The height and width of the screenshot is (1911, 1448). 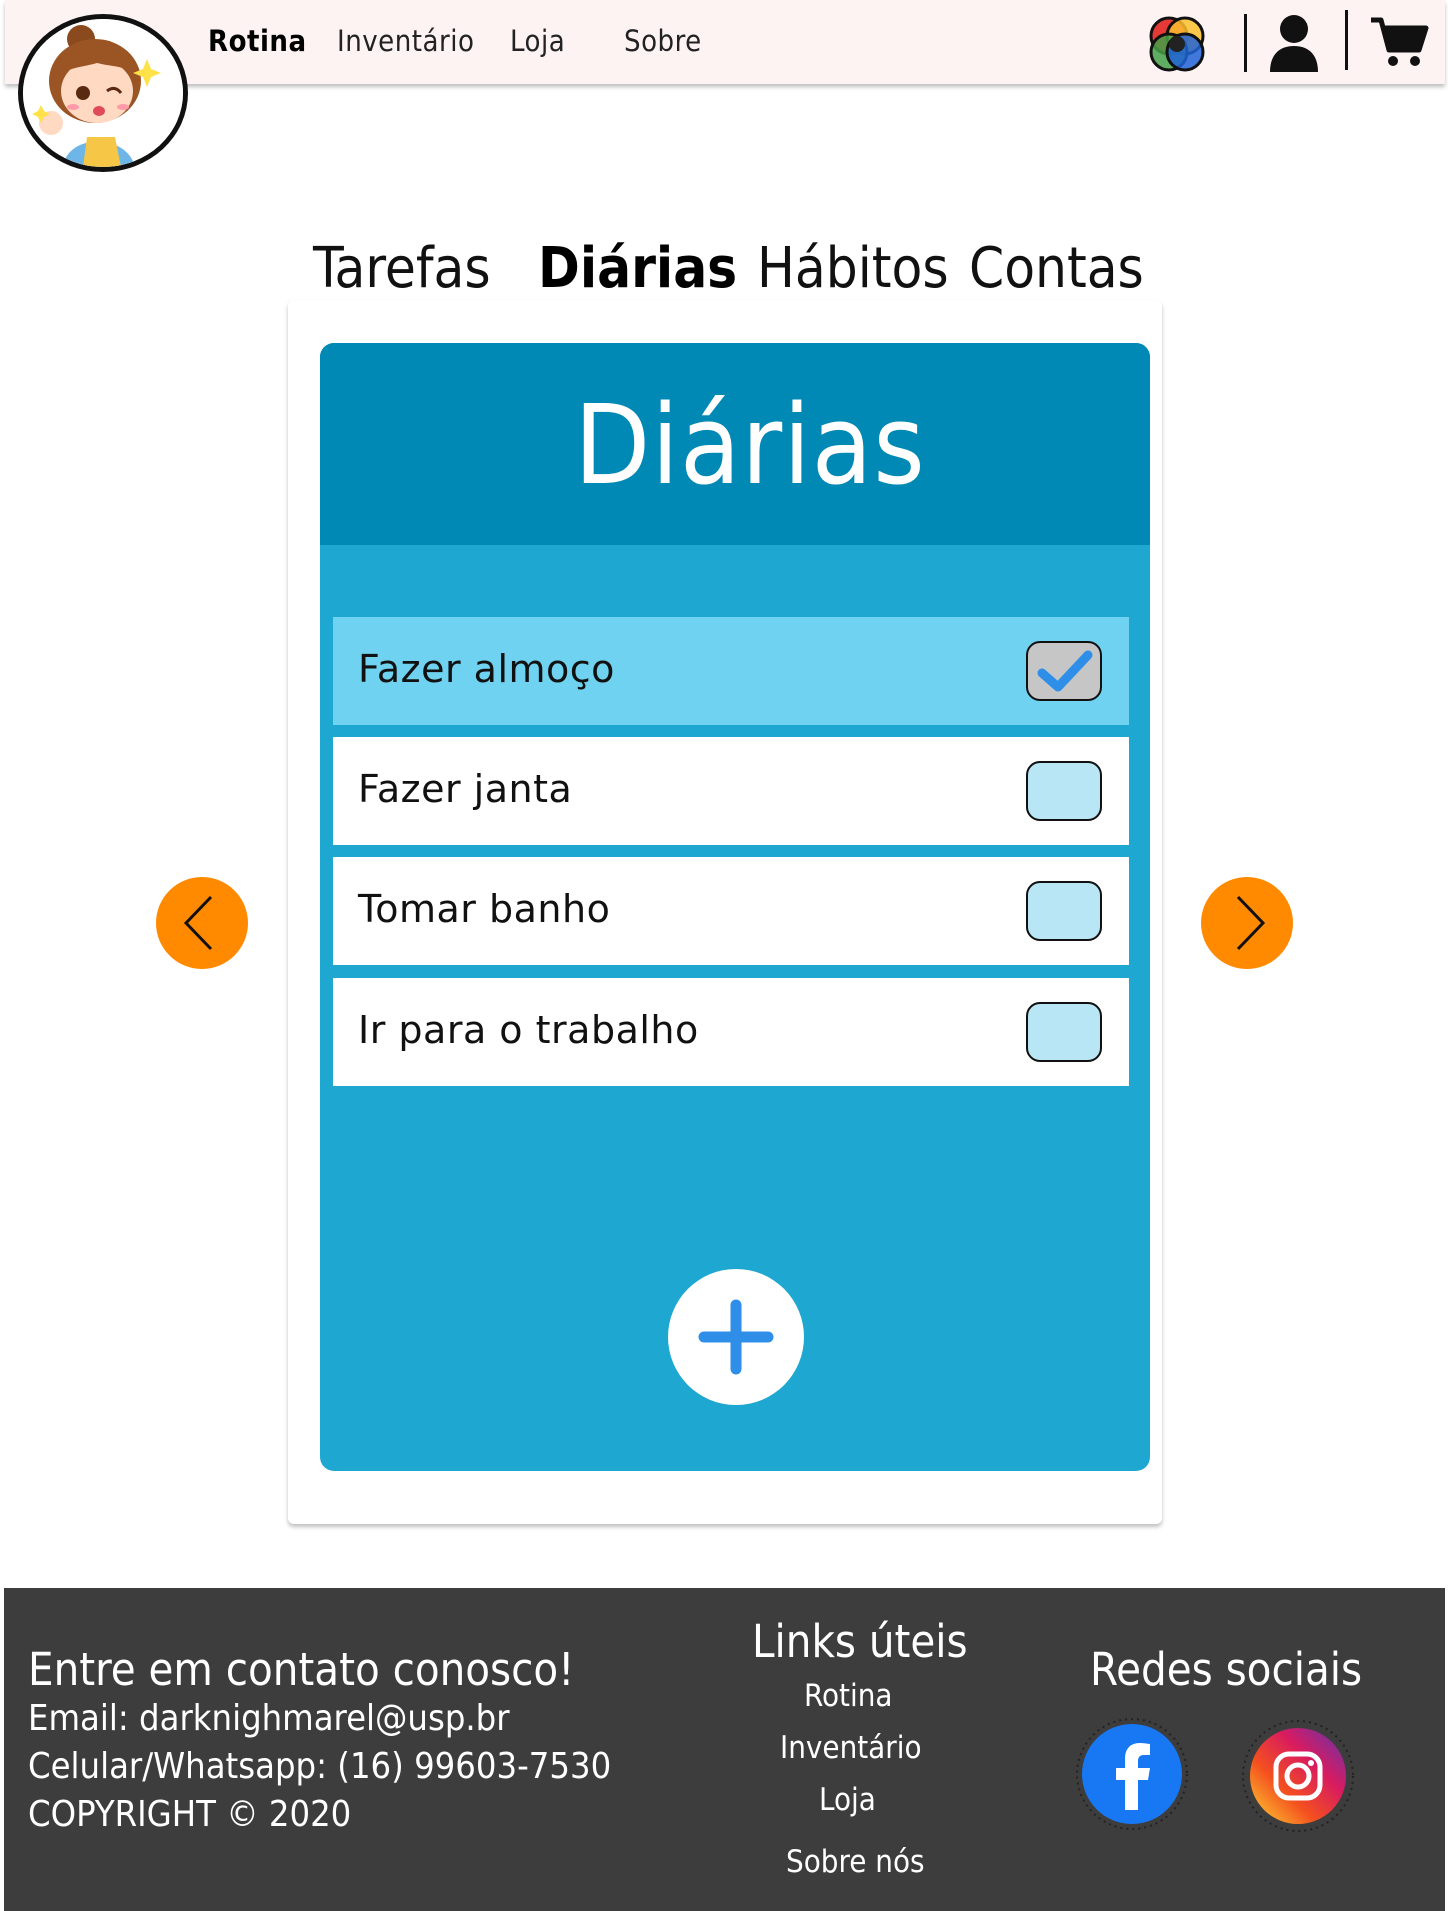 I want to click on social-title: Redes sociais, so click(x=1226, y=1669).